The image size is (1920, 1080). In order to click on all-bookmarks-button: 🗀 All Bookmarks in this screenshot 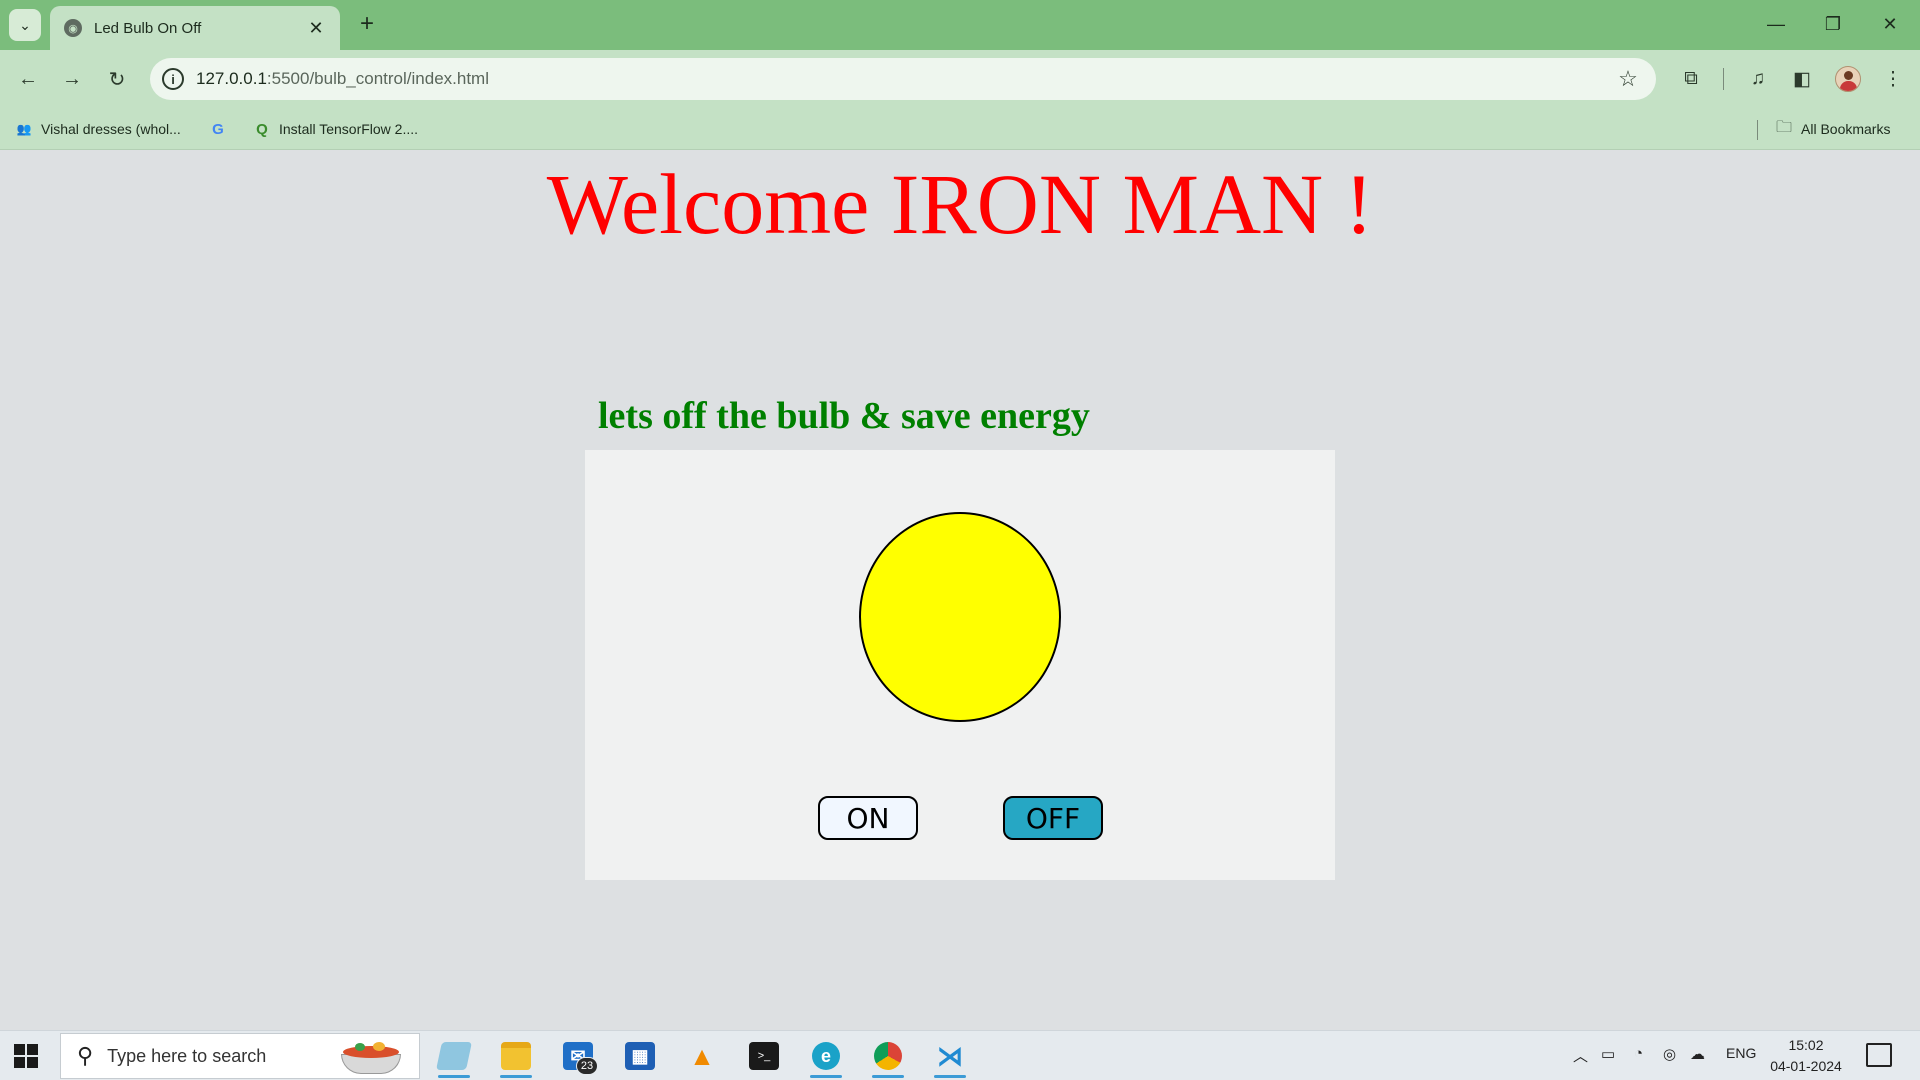, I will do `click(1833, 129)`.